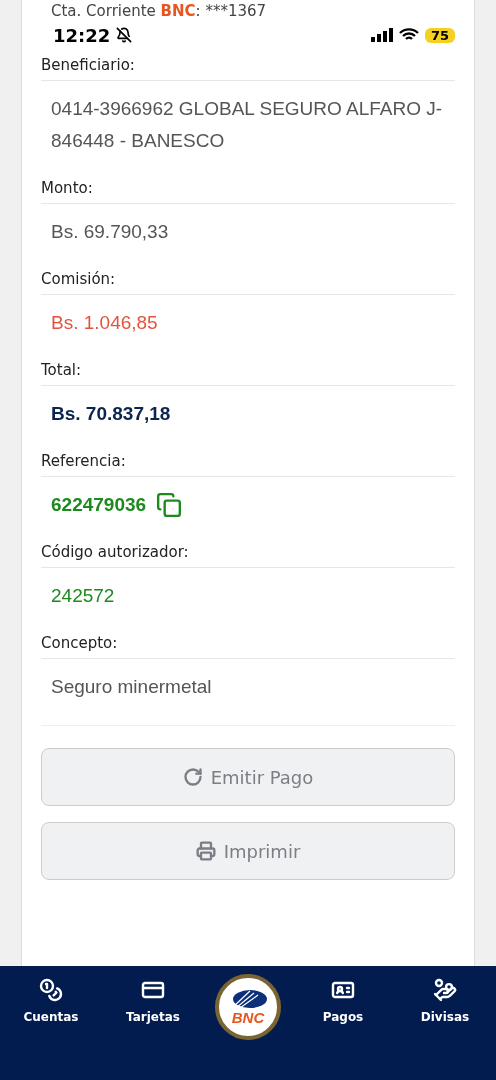 The height and width of the screenshot is (1080, 496). I want to click on field-value: Bs. 69.790,33, so click(110, 232).